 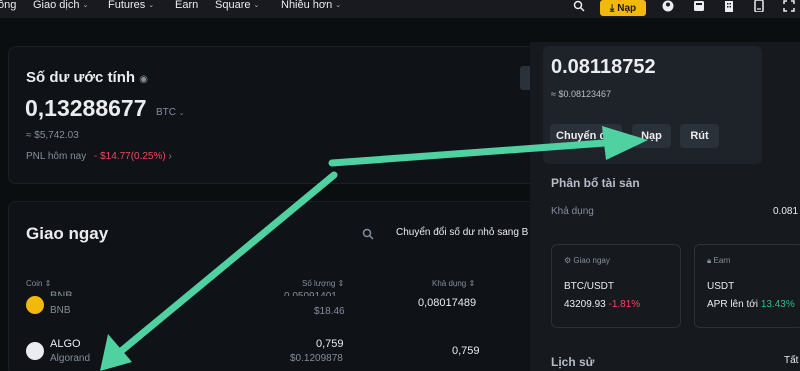 What do you see at coordinates (65, 344) in the screenshot?
I see `coin-symbol: ALGO` at bounding box center [65, 344].